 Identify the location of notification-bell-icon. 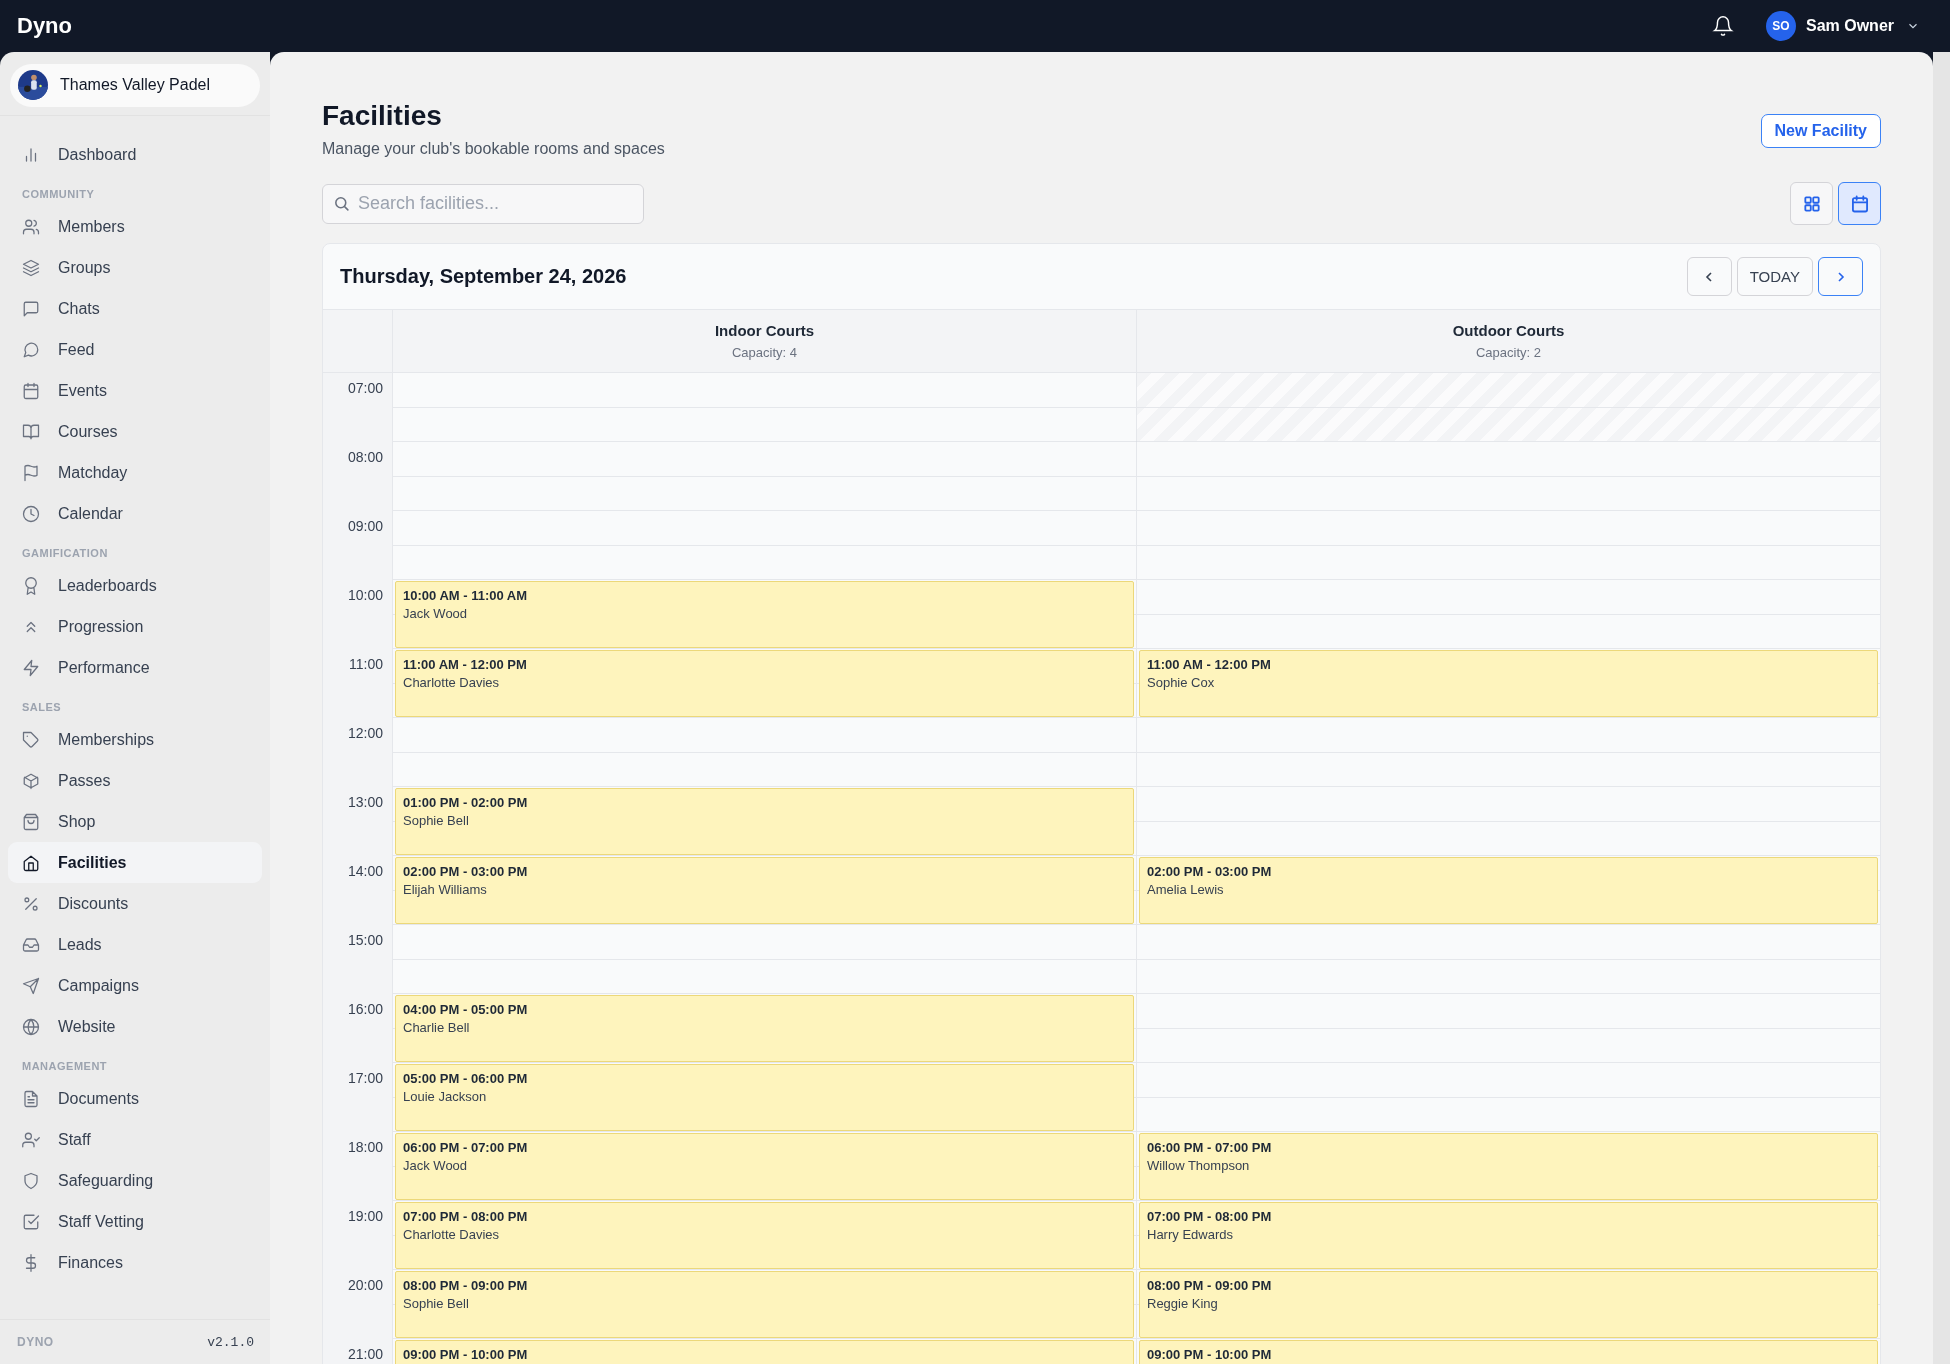
(1722, 26).